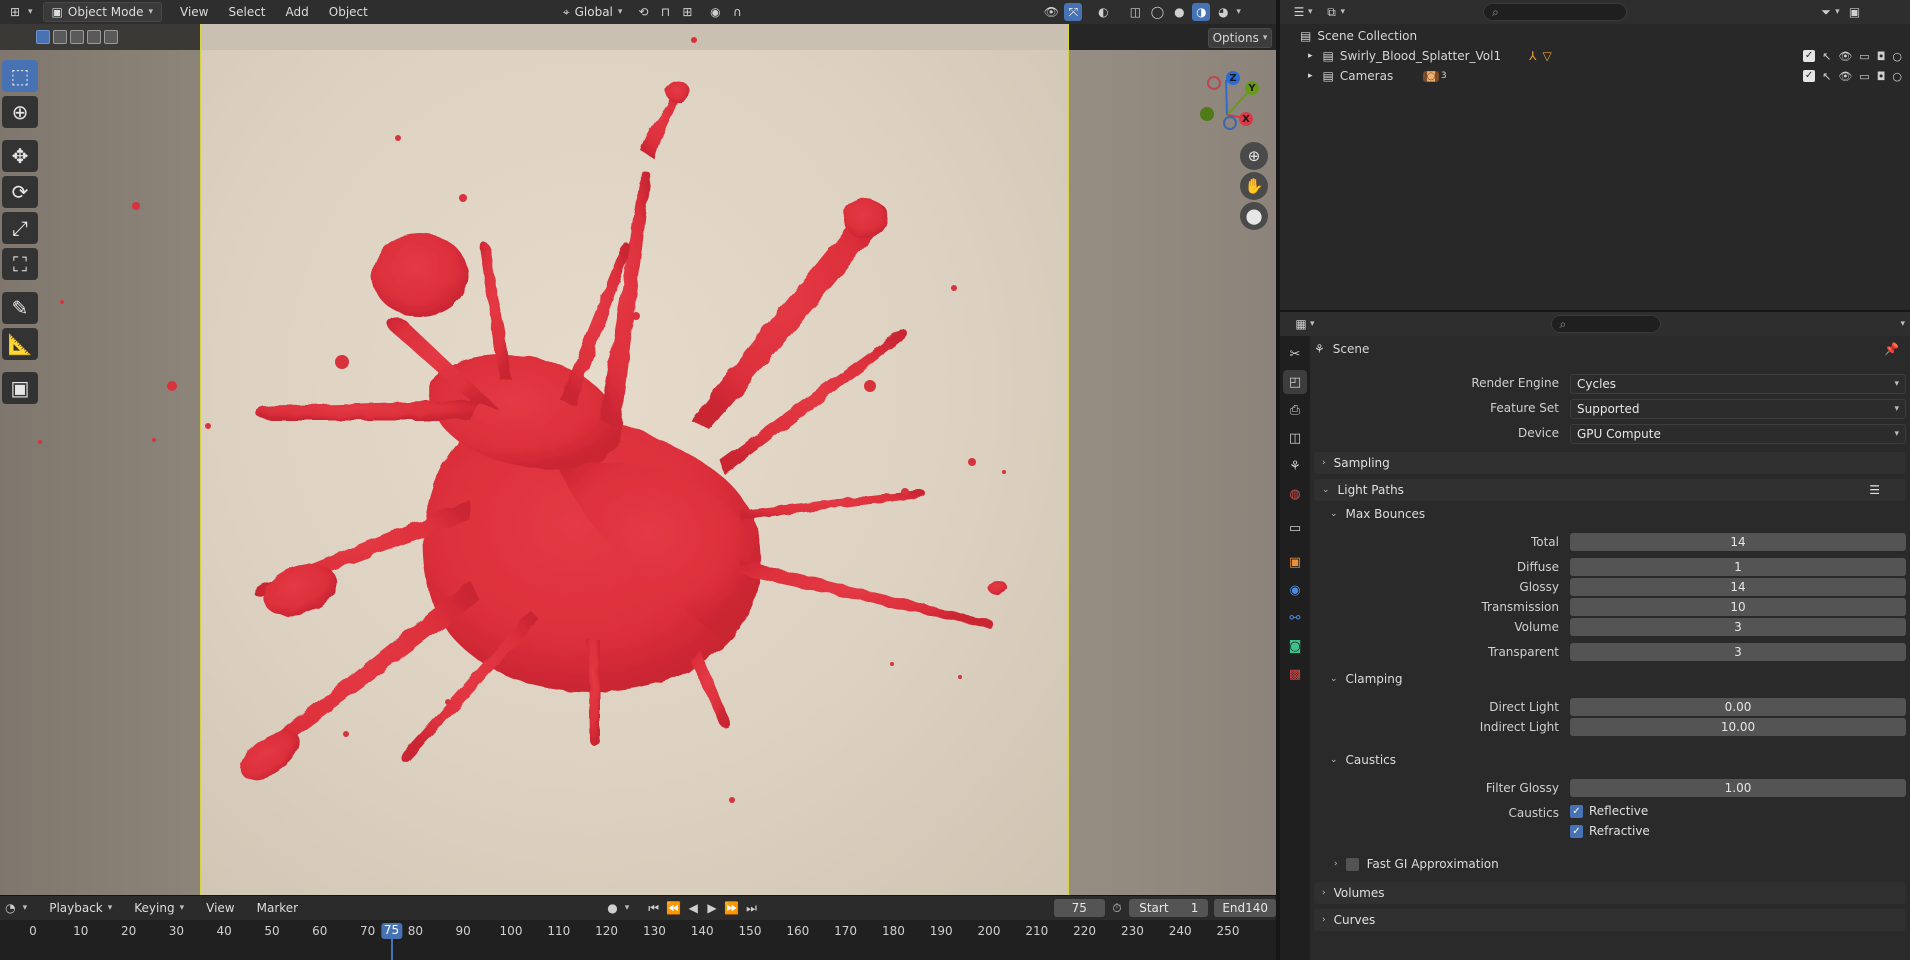 This screenshot has width=1910, height=960. What do you see at coordinates (1576, 811) in the screenshot?
I see `reflective-checkbox: ✓` at bounding box center [1576, 811].